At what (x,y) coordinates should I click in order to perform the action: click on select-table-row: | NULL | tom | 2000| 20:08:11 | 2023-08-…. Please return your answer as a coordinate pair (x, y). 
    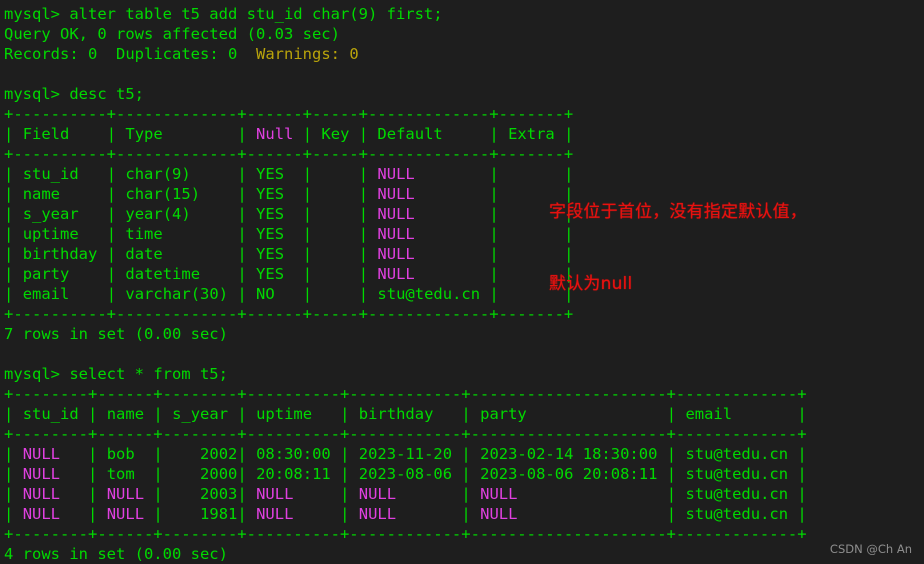
    Looking at the image, I should click on (464, 474).